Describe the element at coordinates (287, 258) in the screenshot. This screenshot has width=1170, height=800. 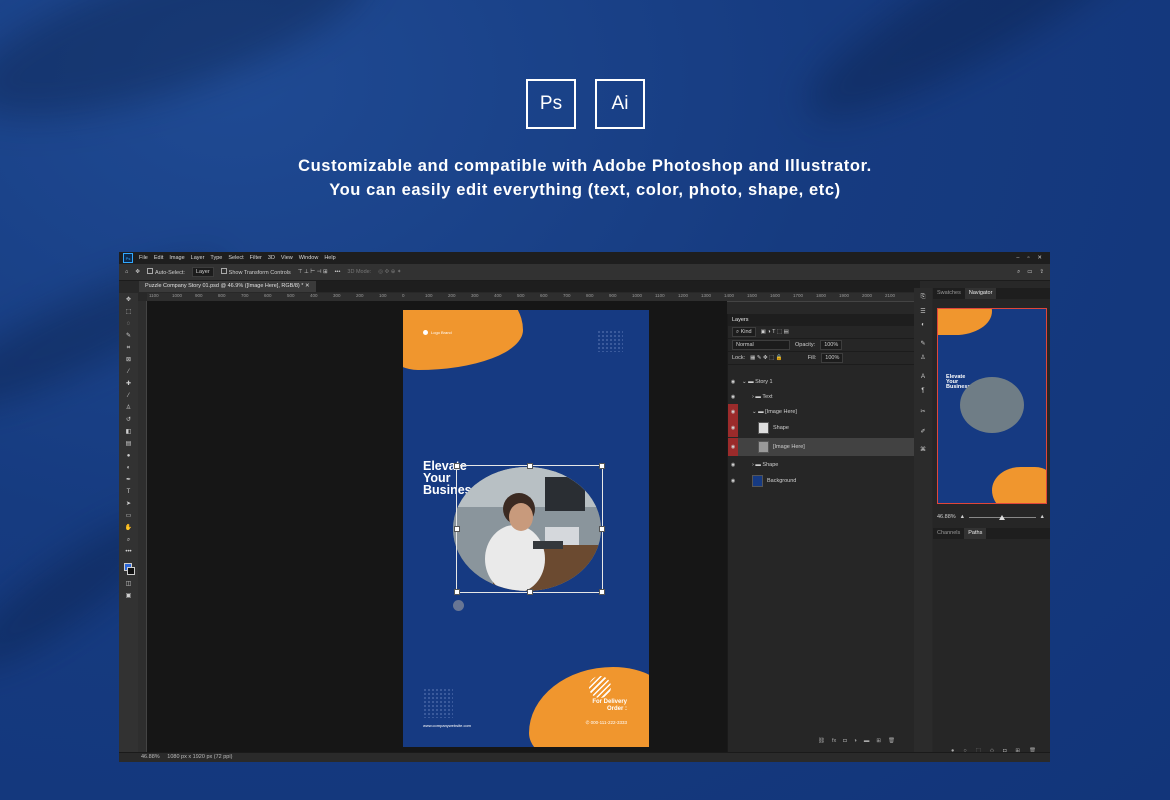
I see `menu-view: View` at that location.